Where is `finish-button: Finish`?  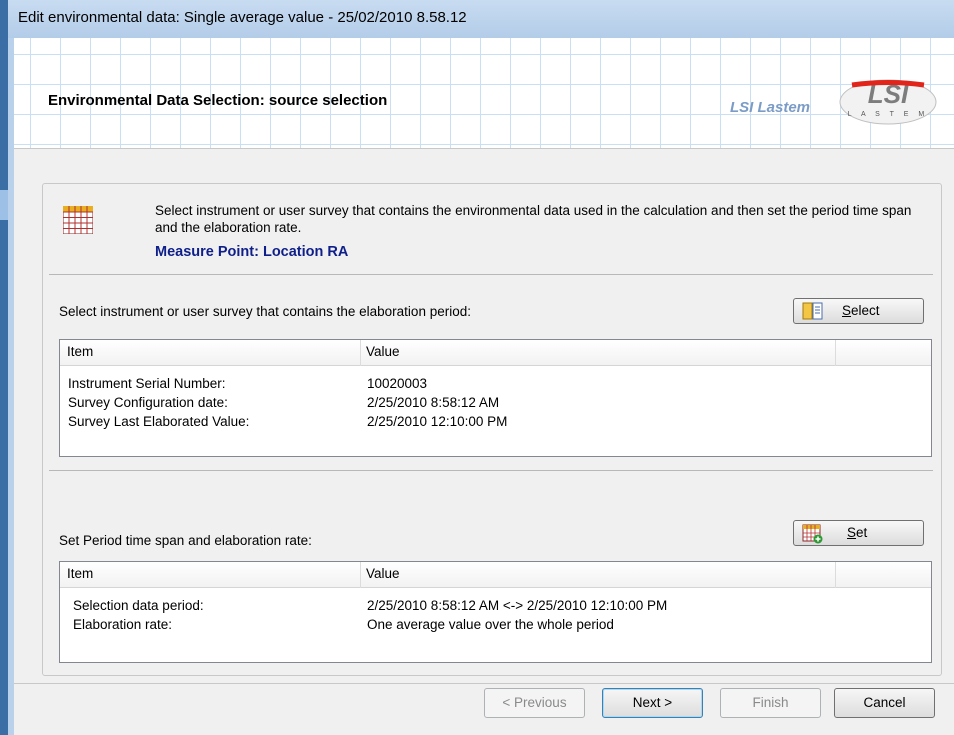
finish-button: Finish is located at coordinates (770, 703).